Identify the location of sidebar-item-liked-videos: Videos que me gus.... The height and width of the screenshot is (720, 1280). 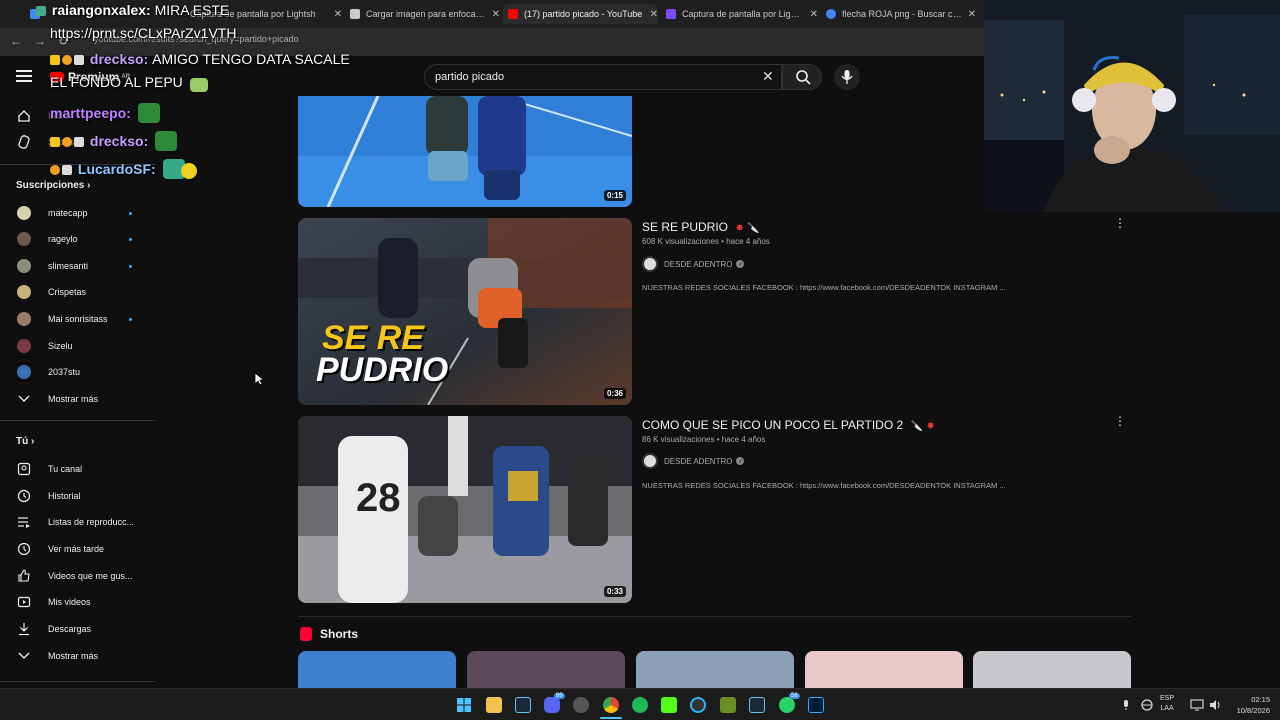
(77, 576).